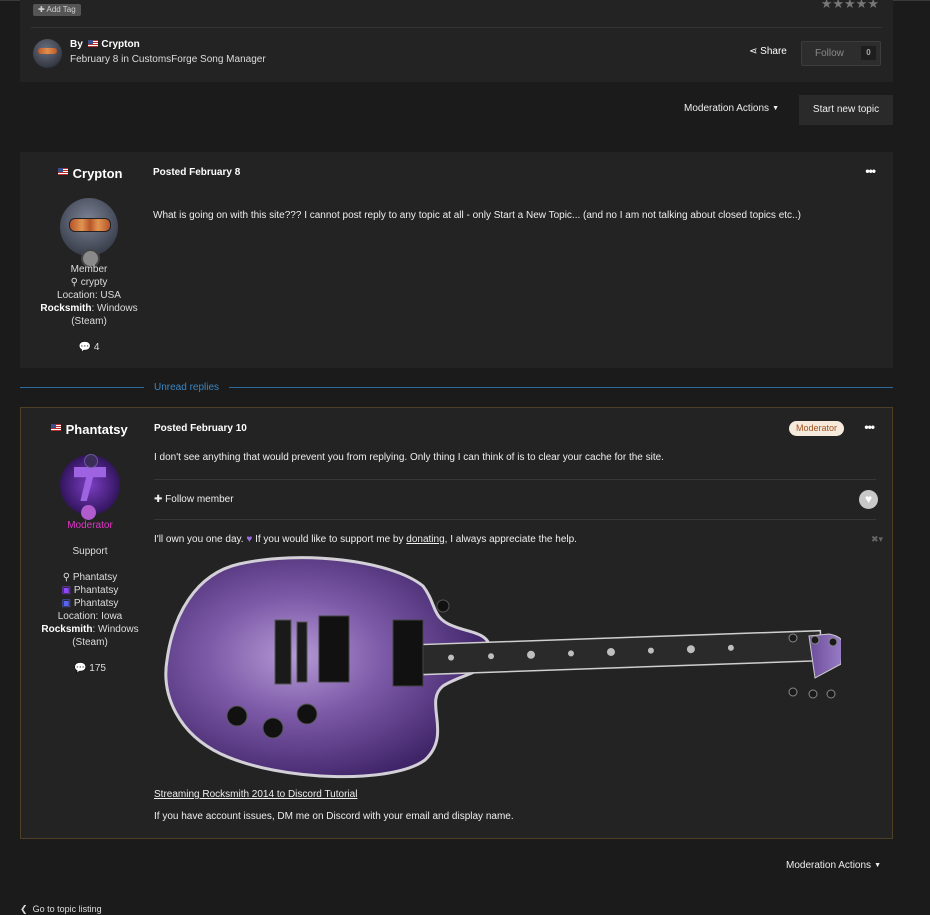 Image resolution: width=930 pixels, height=915 pixels. Describe the element at coordinates (24, 909) in the screenshot. I see `chevron-left-icon: ❮` at that location.